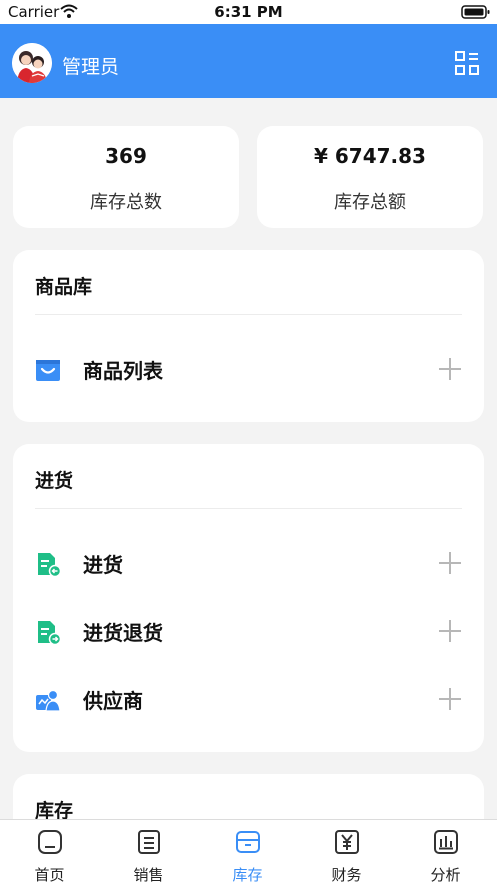 The width and height of the screenshot is (497, 883). What do you see at coordinates (248, 699) in the screenshot?
I see `row-supplier: 供应商` at bounding box center [248, 699].